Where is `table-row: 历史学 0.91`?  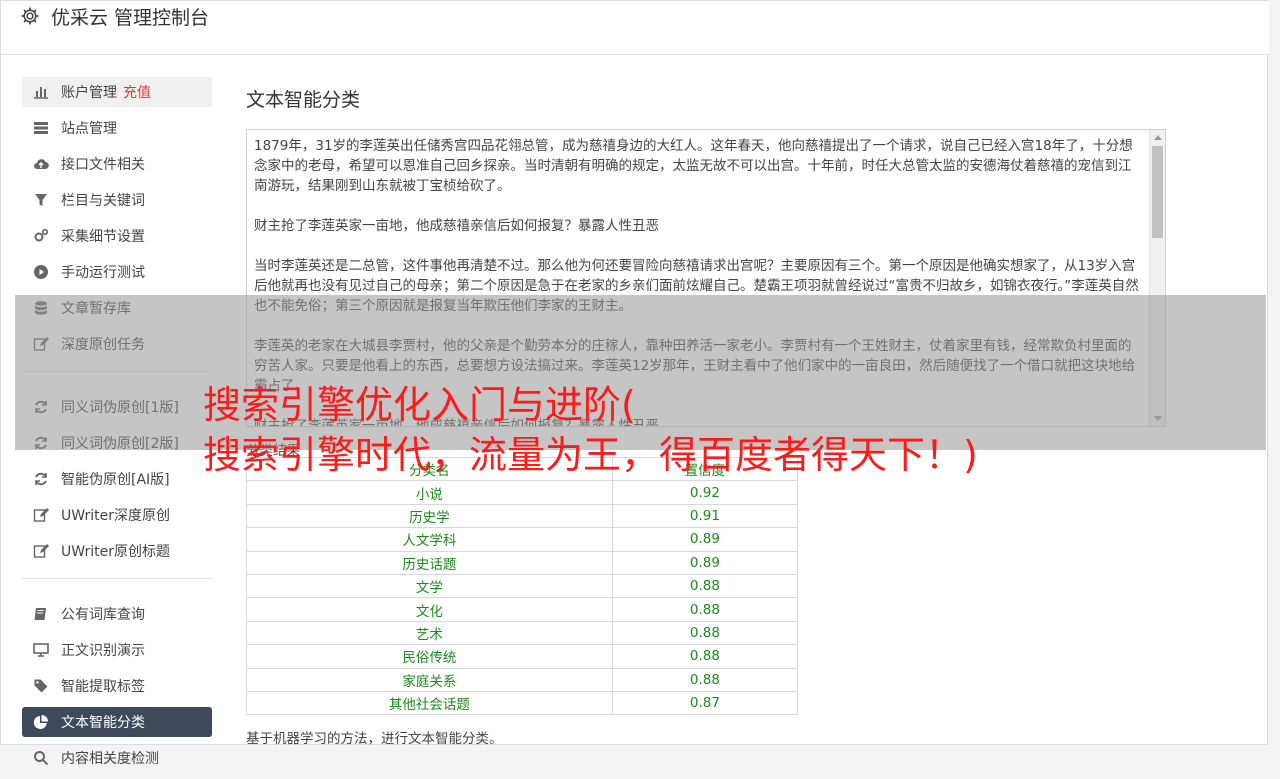
table-row: 历史学 0.91 is located at coordinates (522, 516).